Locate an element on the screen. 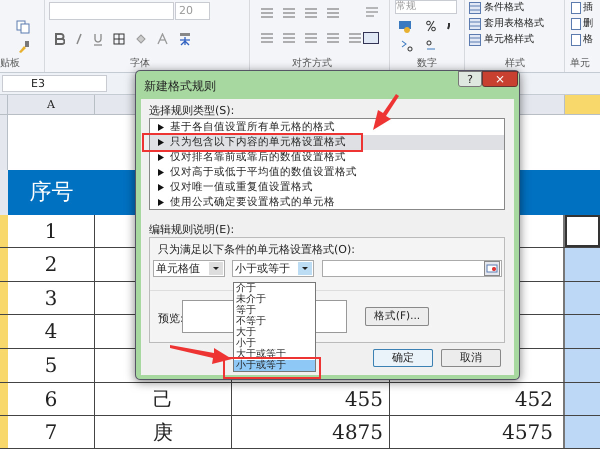  fill-color-icon is located at coordinates (141, 39).